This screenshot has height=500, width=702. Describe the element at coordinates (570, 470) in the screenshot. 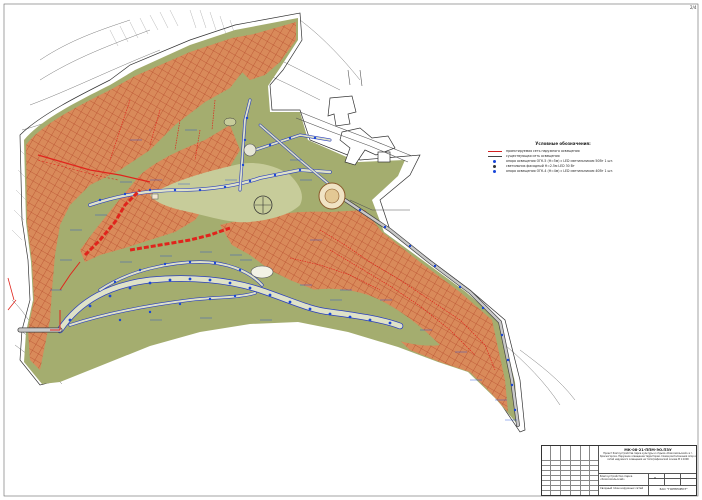

I see `title-block-grid` at that location.